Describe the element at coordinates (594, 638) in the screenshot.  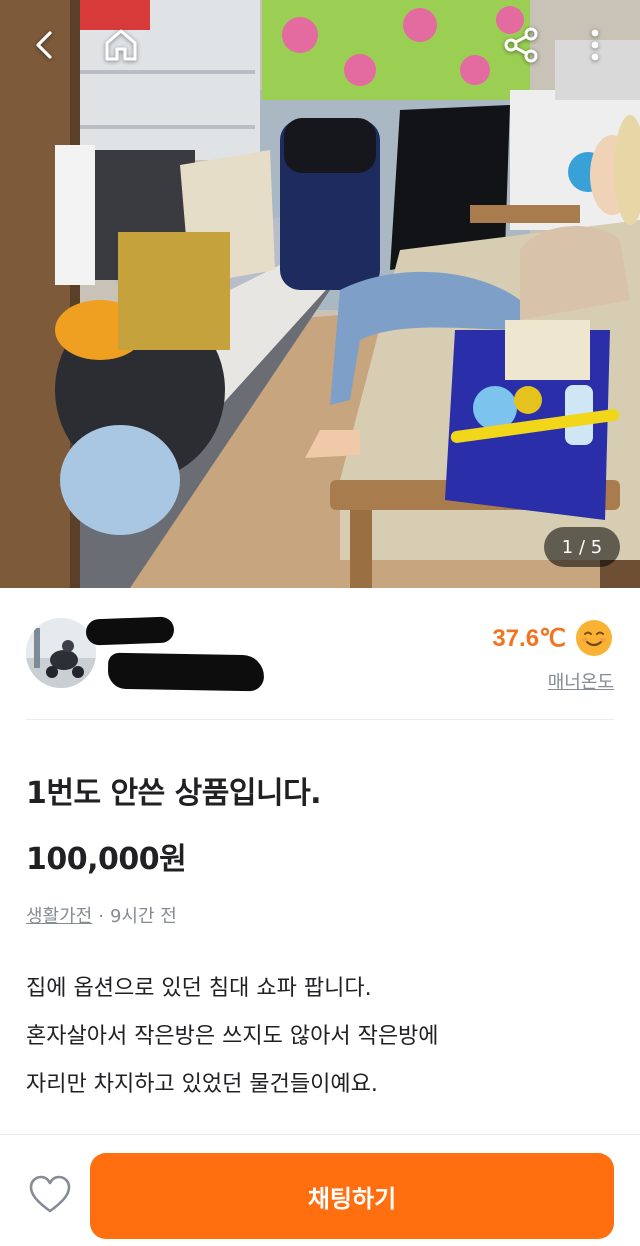
I see `smiley-face-icon` at that location.